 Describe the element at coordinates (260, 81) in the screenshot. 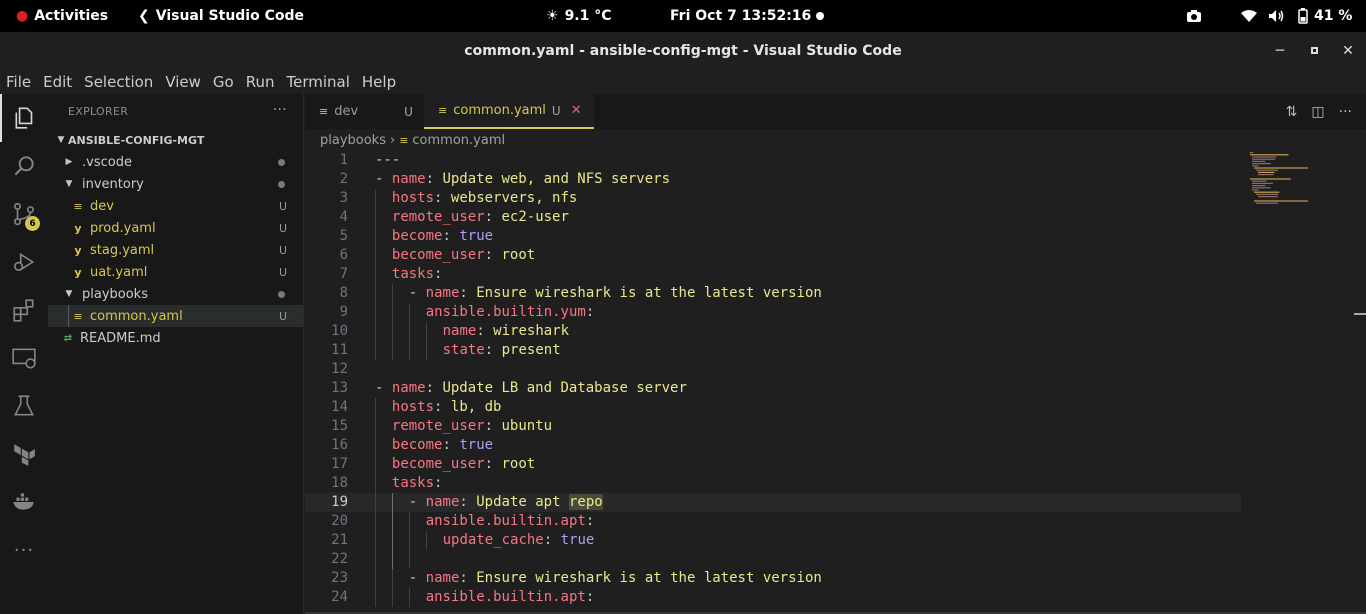

I see `menu-run: Run` at that location.